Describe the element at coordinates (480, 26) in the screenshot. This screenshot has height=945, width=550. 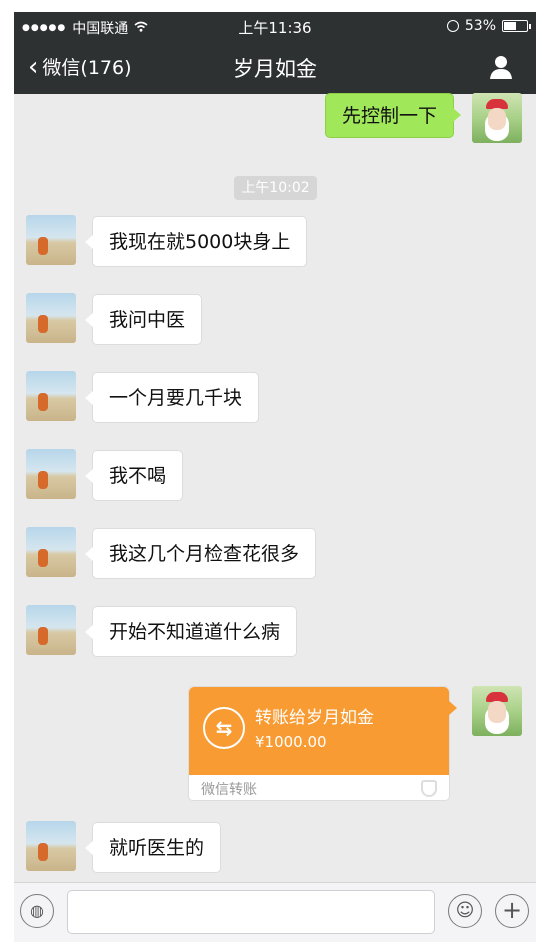
I see `battery-percent: 53%` at that location.